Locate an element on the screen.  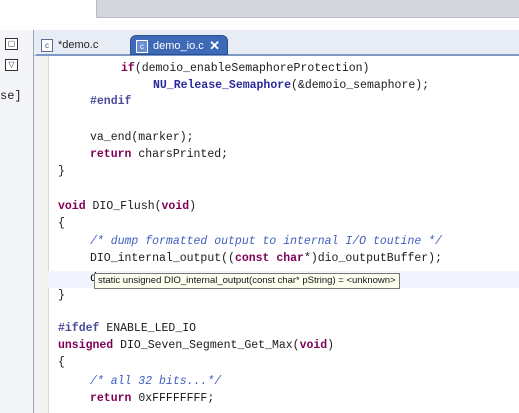
code-line: va_end(marker); is located at coordinates (142, 137).